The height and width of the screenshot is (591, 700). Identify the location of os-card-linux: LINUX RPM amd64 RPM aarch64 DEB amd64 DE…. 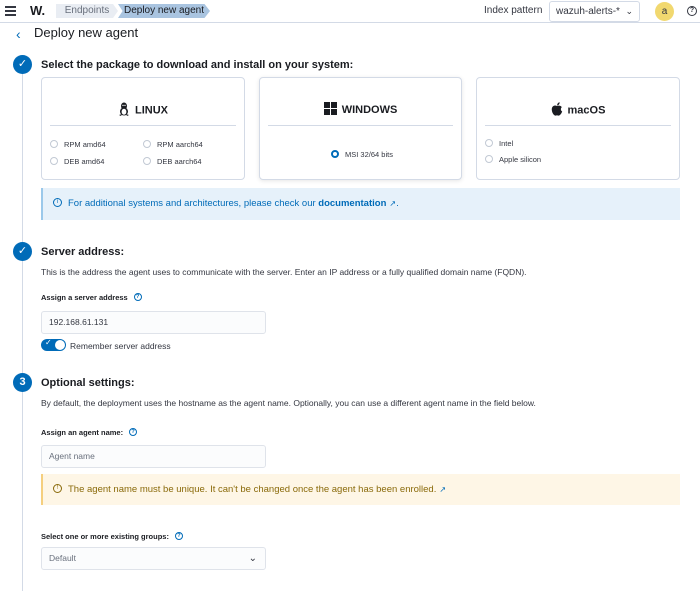
(143, 128).